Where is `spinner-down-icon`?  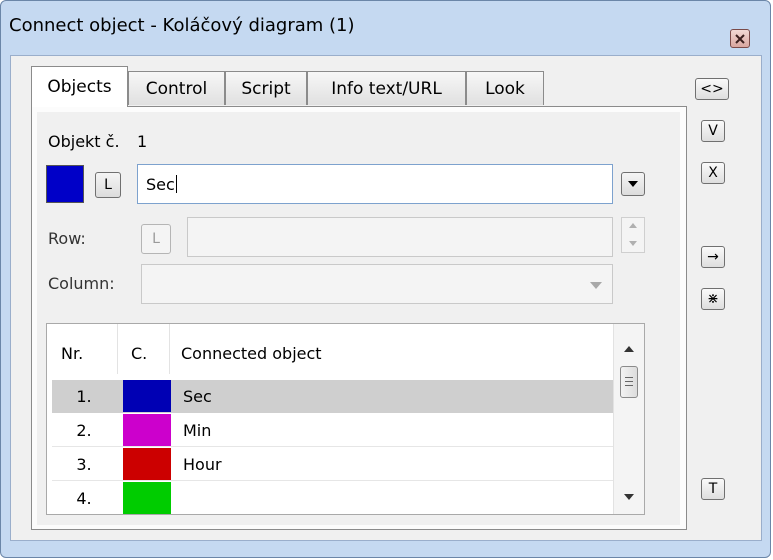
spinner-down-icon is located at coordinates (633, 243).